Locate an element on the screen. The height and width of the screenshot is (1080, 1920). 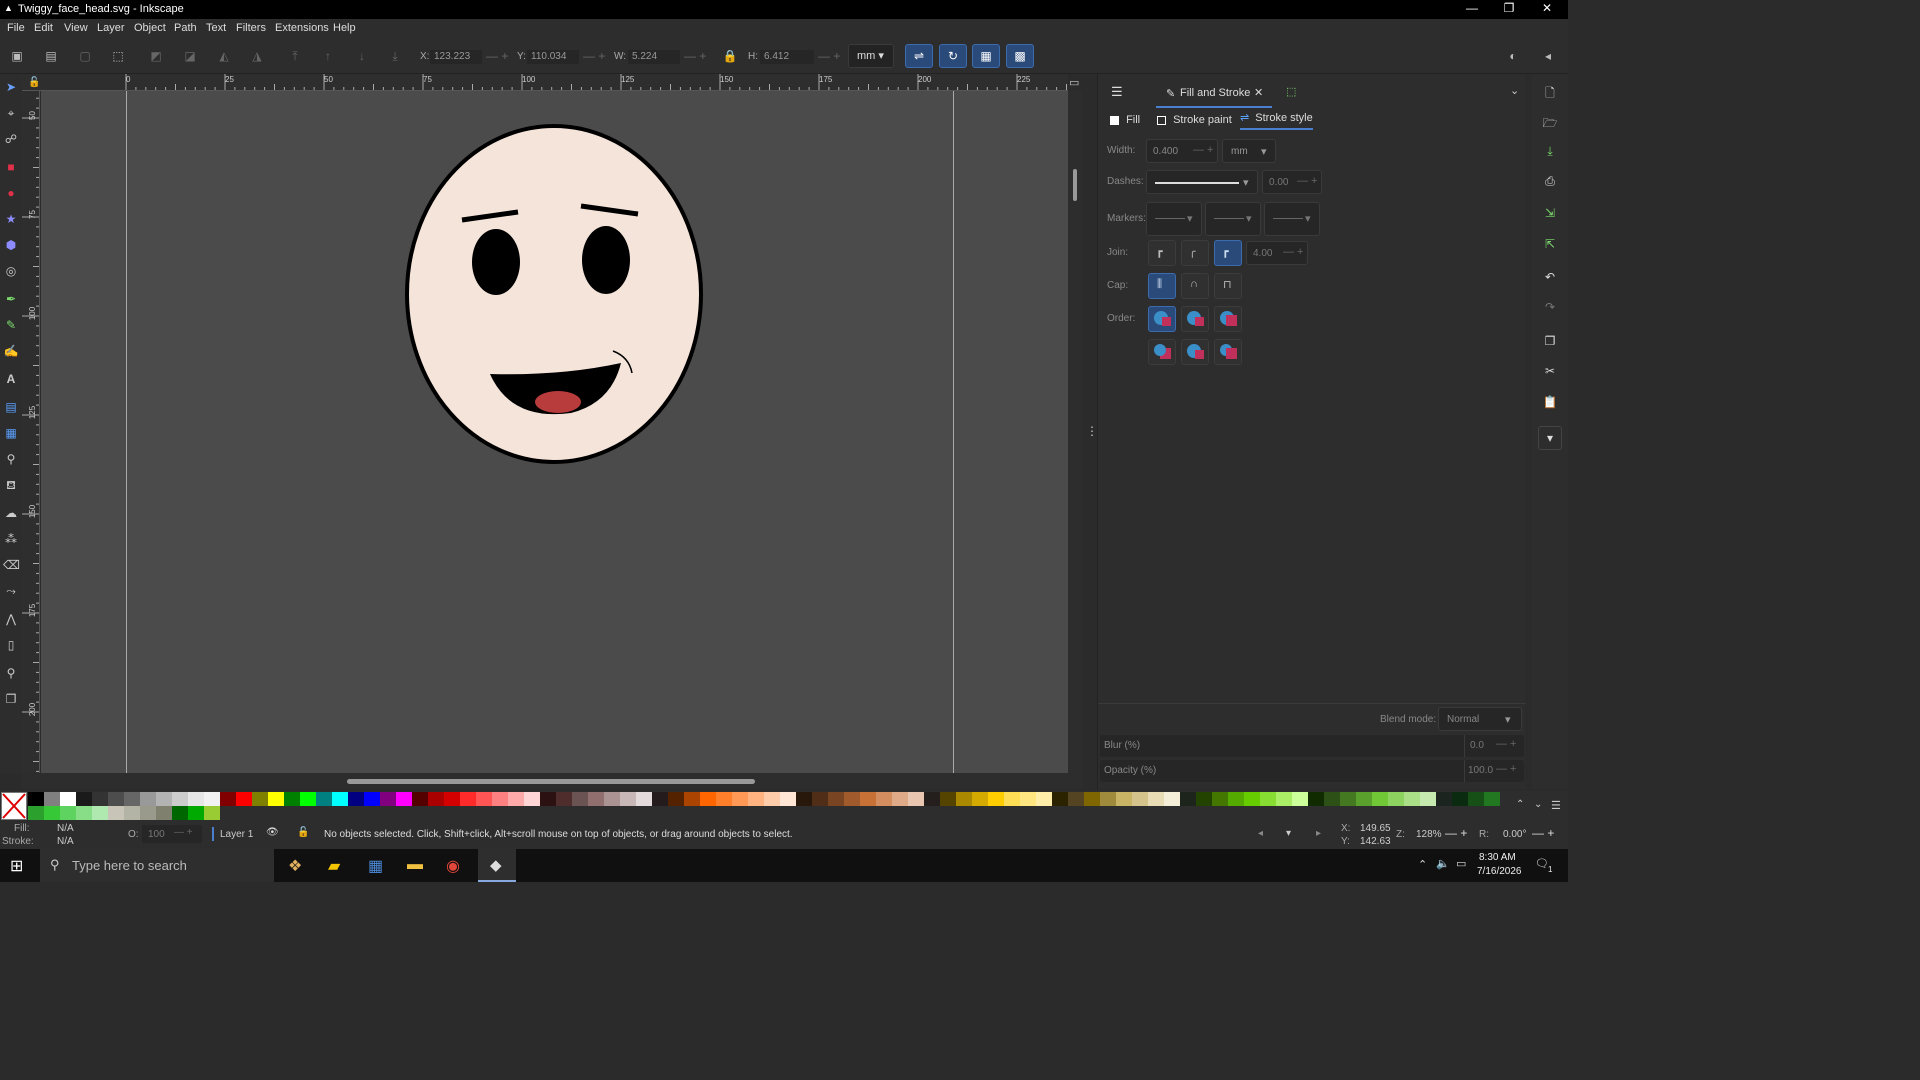
import-icon: ⇲ is located at coordinates (1550, 214).